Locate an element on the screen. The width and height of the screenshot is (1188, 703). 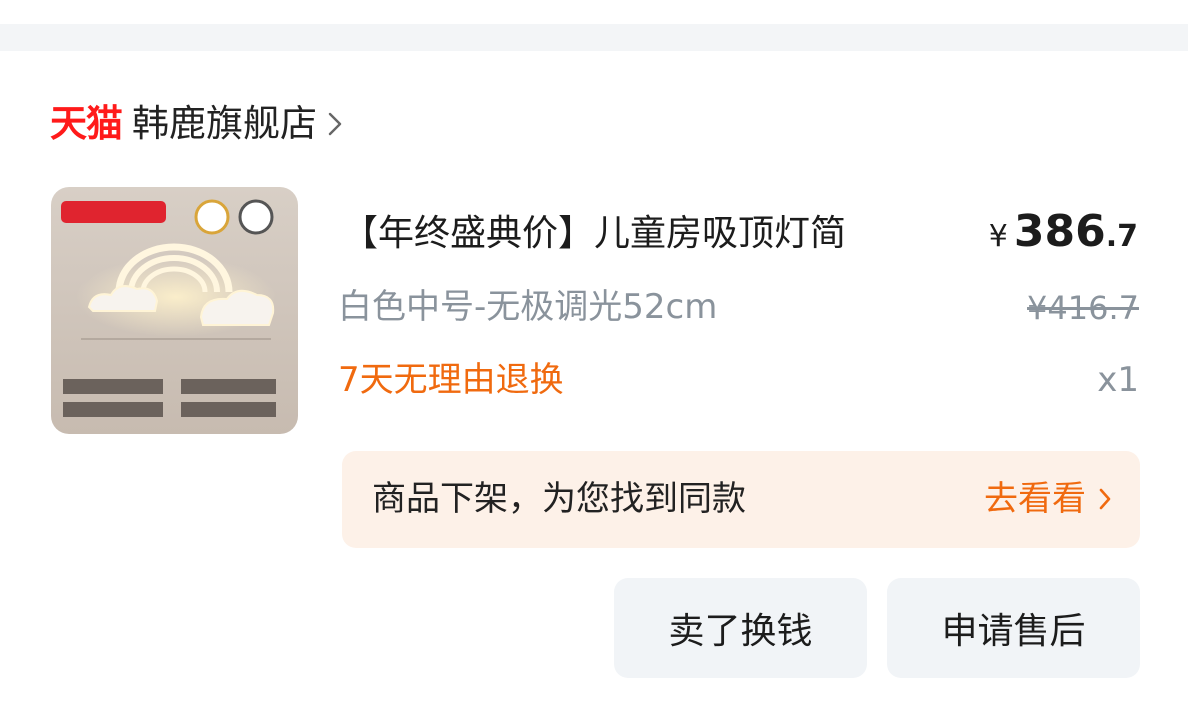
product-variant: 白色中号-无极调光52cm is located at coordinates (528, 307).